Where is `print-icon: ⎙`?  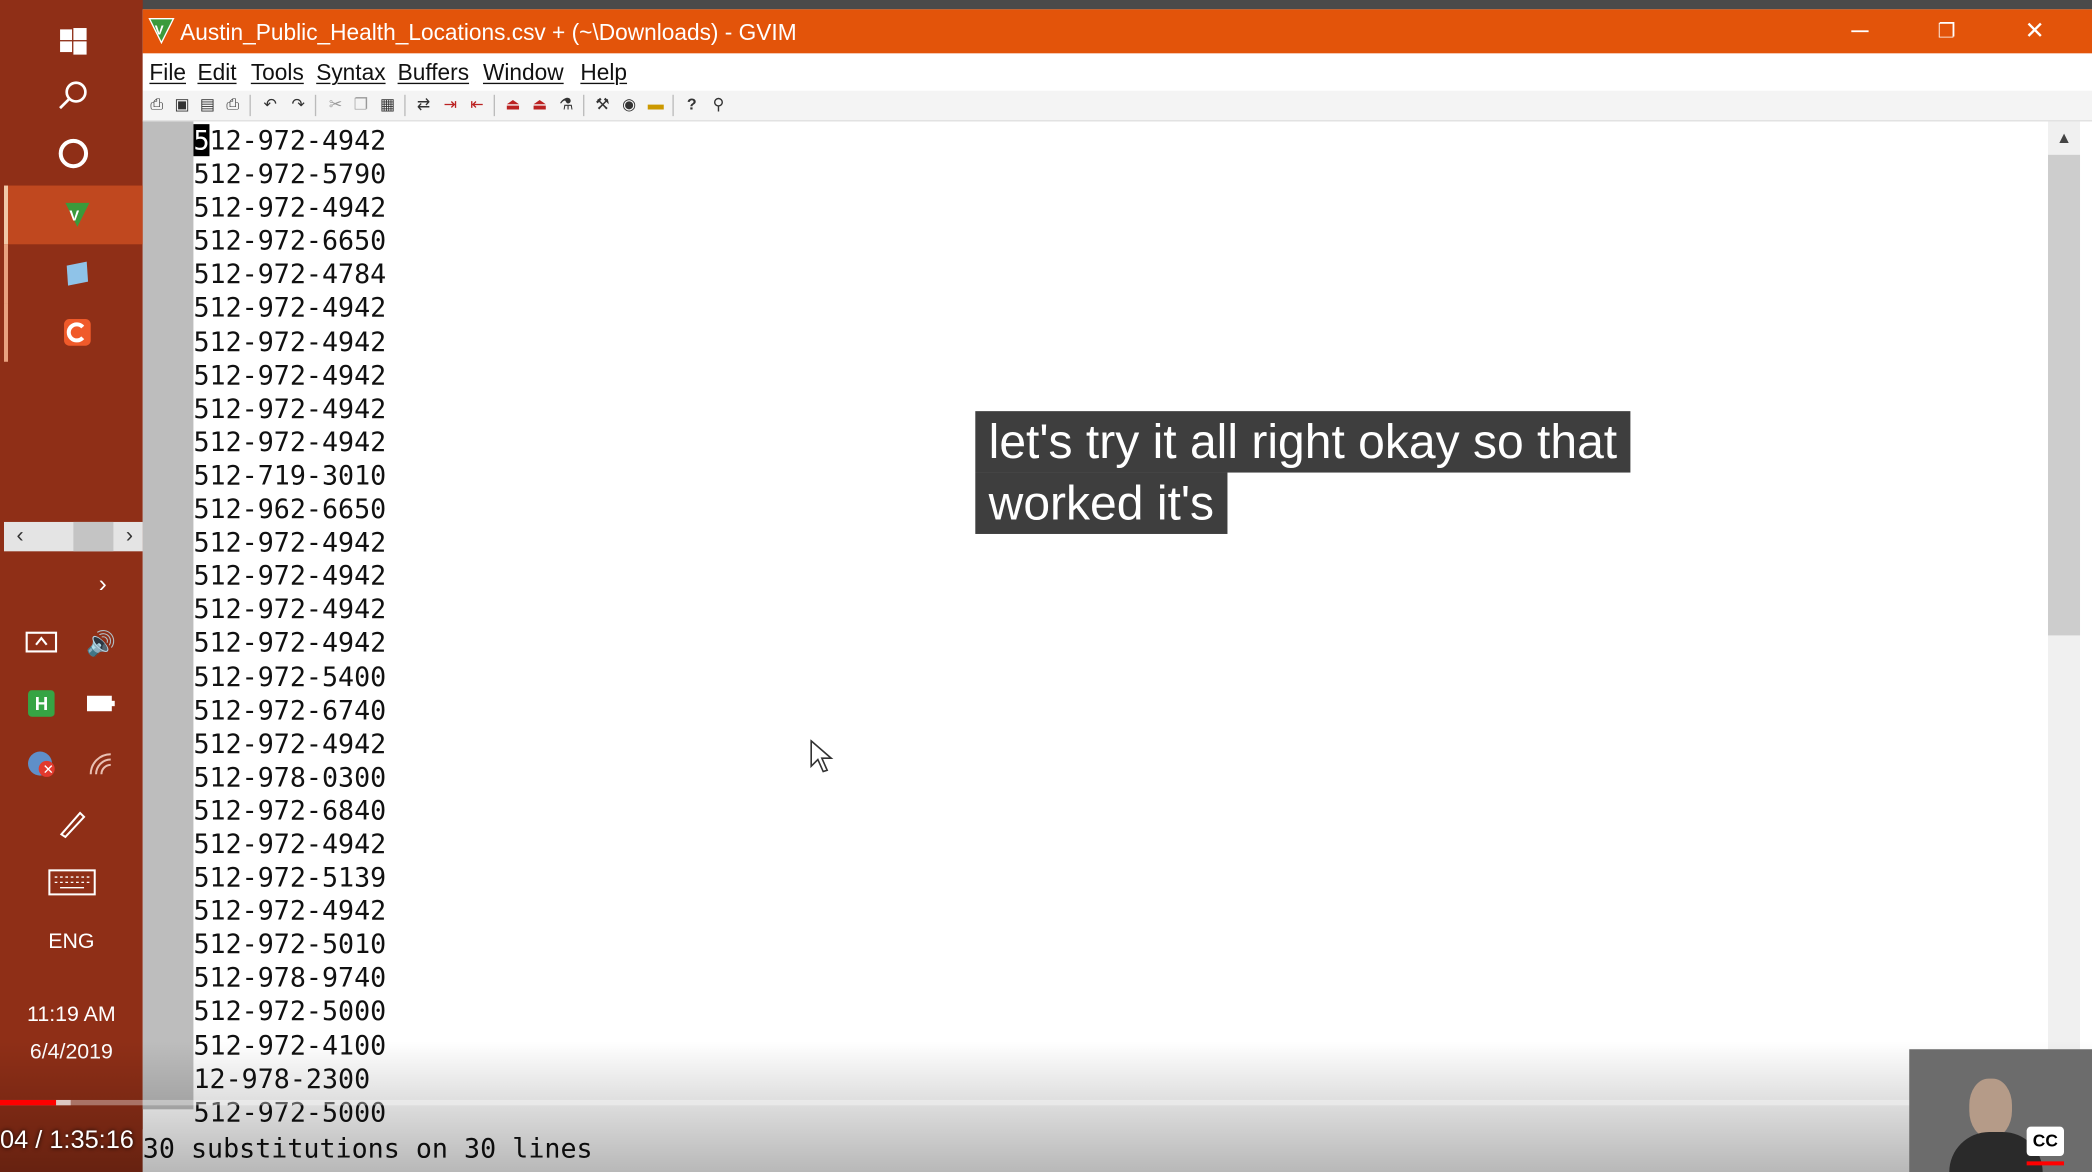
print-icon: ⎙ is located at coordinates (233, 105).